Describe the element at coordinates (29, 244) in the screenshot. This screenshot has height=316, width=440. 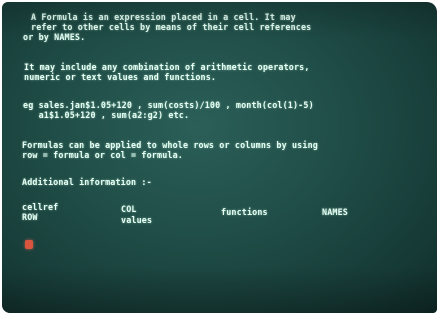
I see `text-cursor` at that location.